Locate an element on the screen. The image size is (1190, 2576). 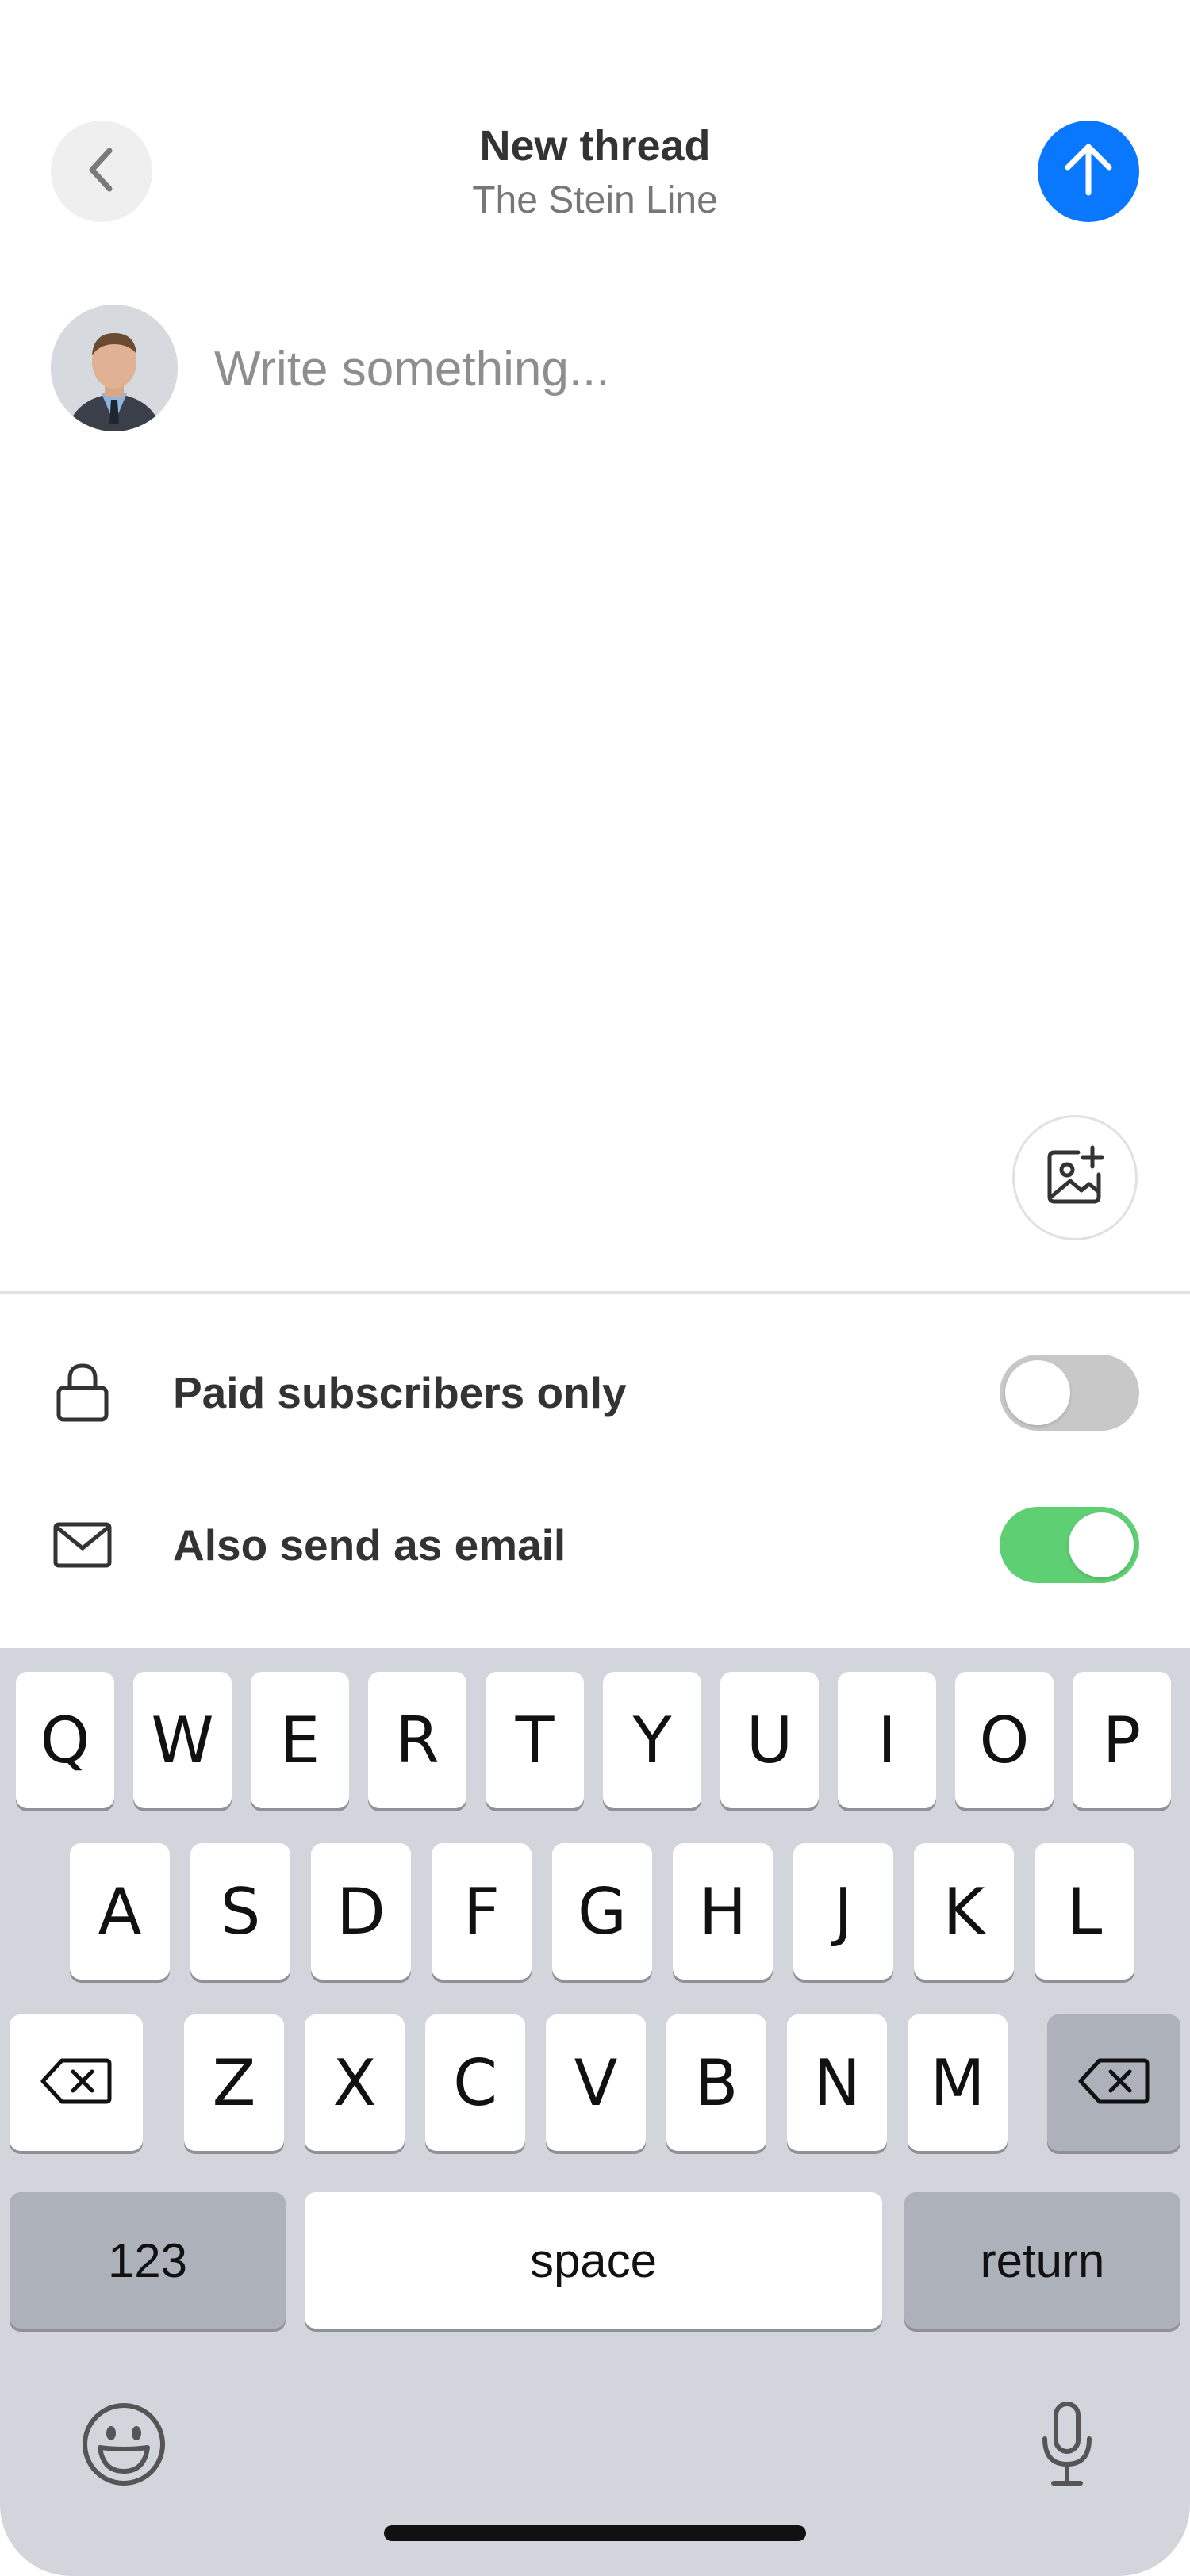
key-w: W is located at coordinates (182, 1740).